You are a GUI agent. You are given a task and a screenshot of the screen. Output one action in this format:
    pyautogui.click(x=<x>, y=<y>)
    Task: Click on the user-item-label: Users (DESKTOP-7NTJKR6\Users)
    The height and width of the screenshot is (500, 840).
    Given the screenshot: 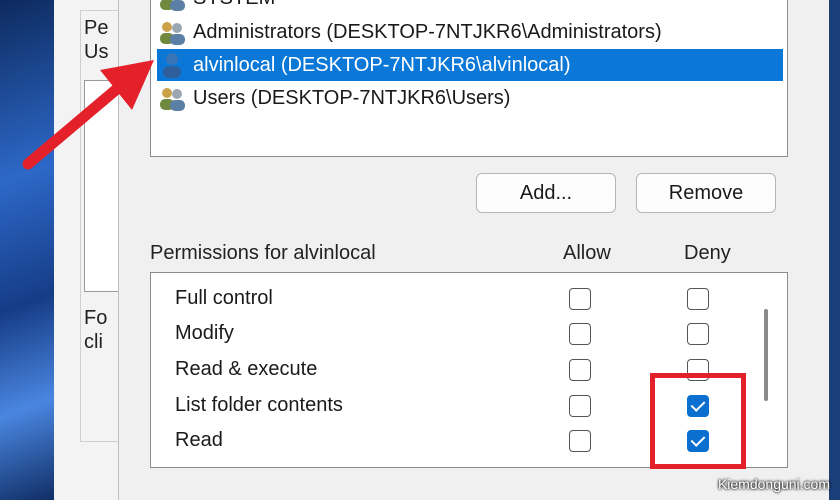 What is the action you would take?
    pyautogui.click(x=352, y=97)
    